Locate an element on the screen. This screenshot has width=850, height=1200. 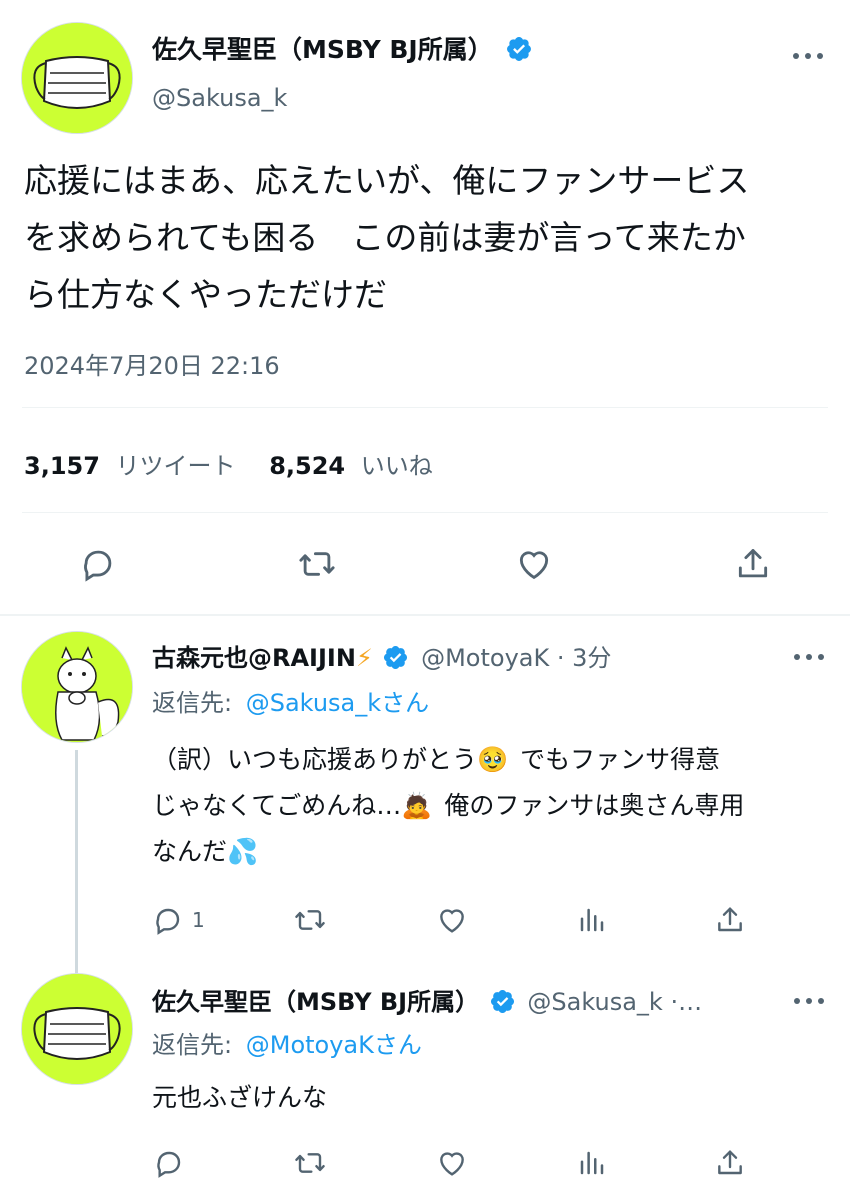
main-tweet-timestamp: 2024年7月20日 22:16 is located at coordinates (152, 363).